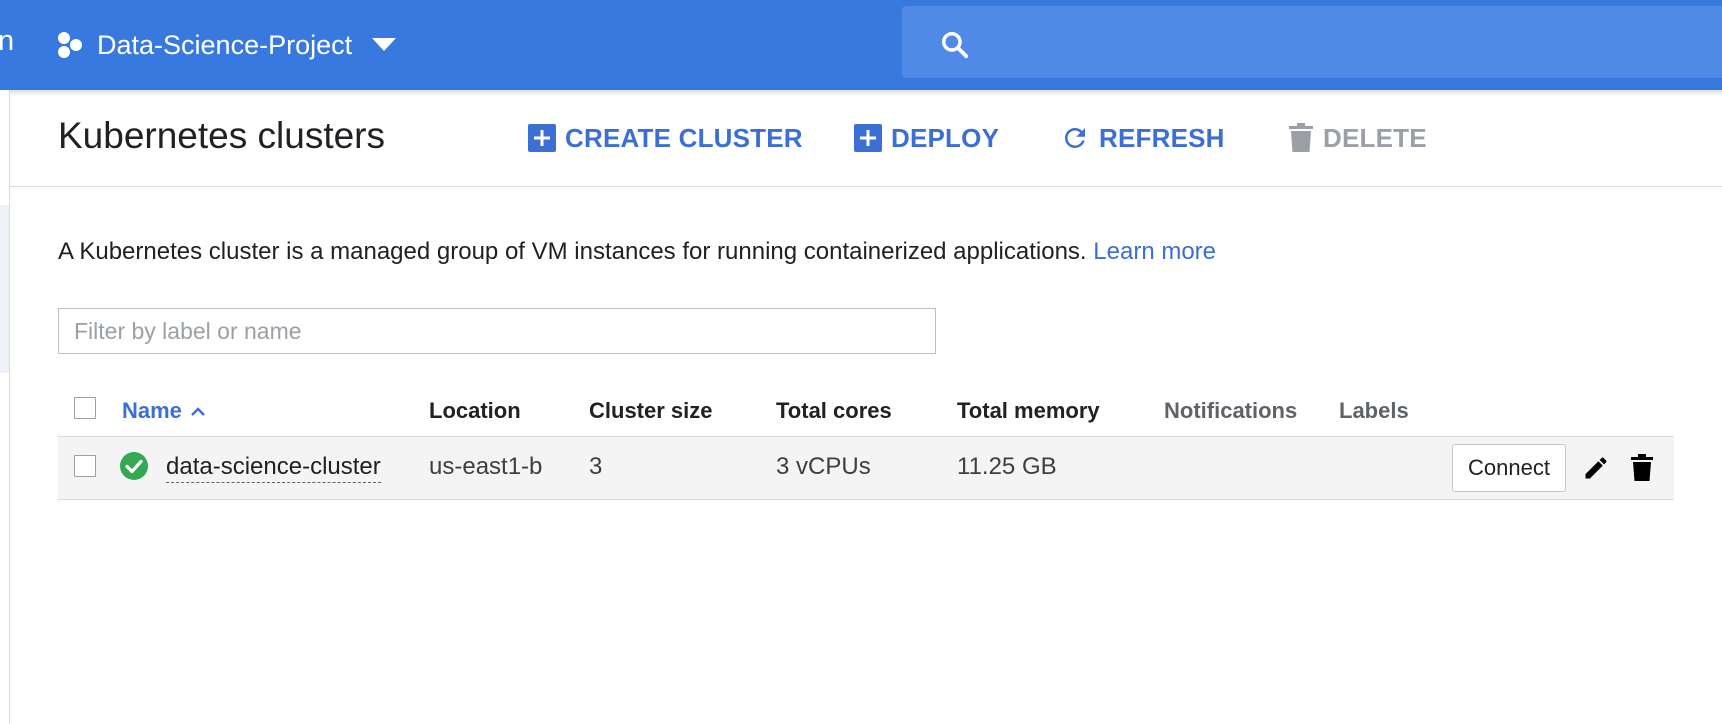  I want to click on refresh-icon, so click(1075, 138).